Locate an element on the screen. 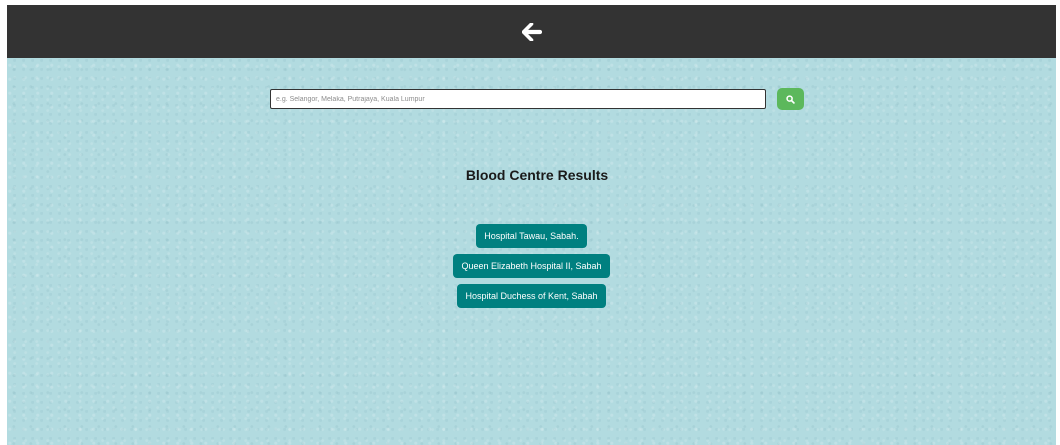 The image size is (1060, 445). top-nav-bar is located at coordinates (531, 31).